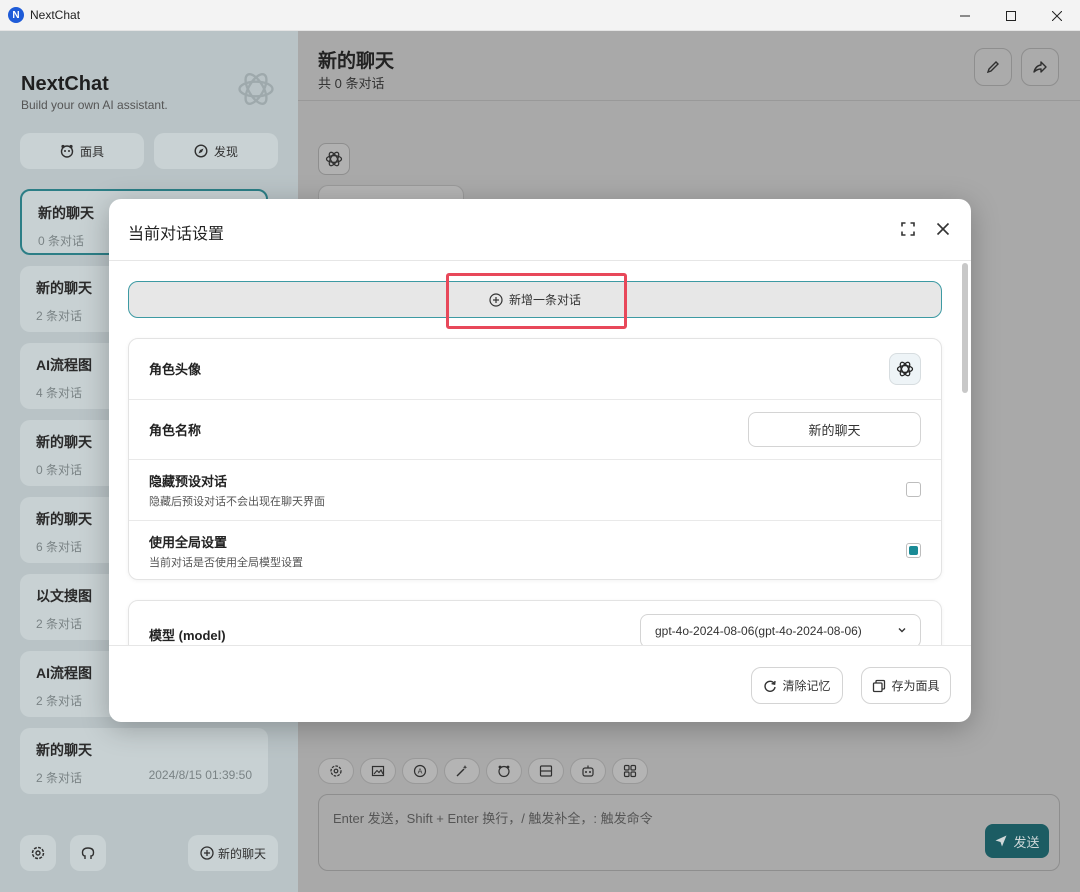 Image resolution: width=1080 pixels, height=892 pixels. I want to click on new-chat-button: 新的聊天, so click(233, 853).